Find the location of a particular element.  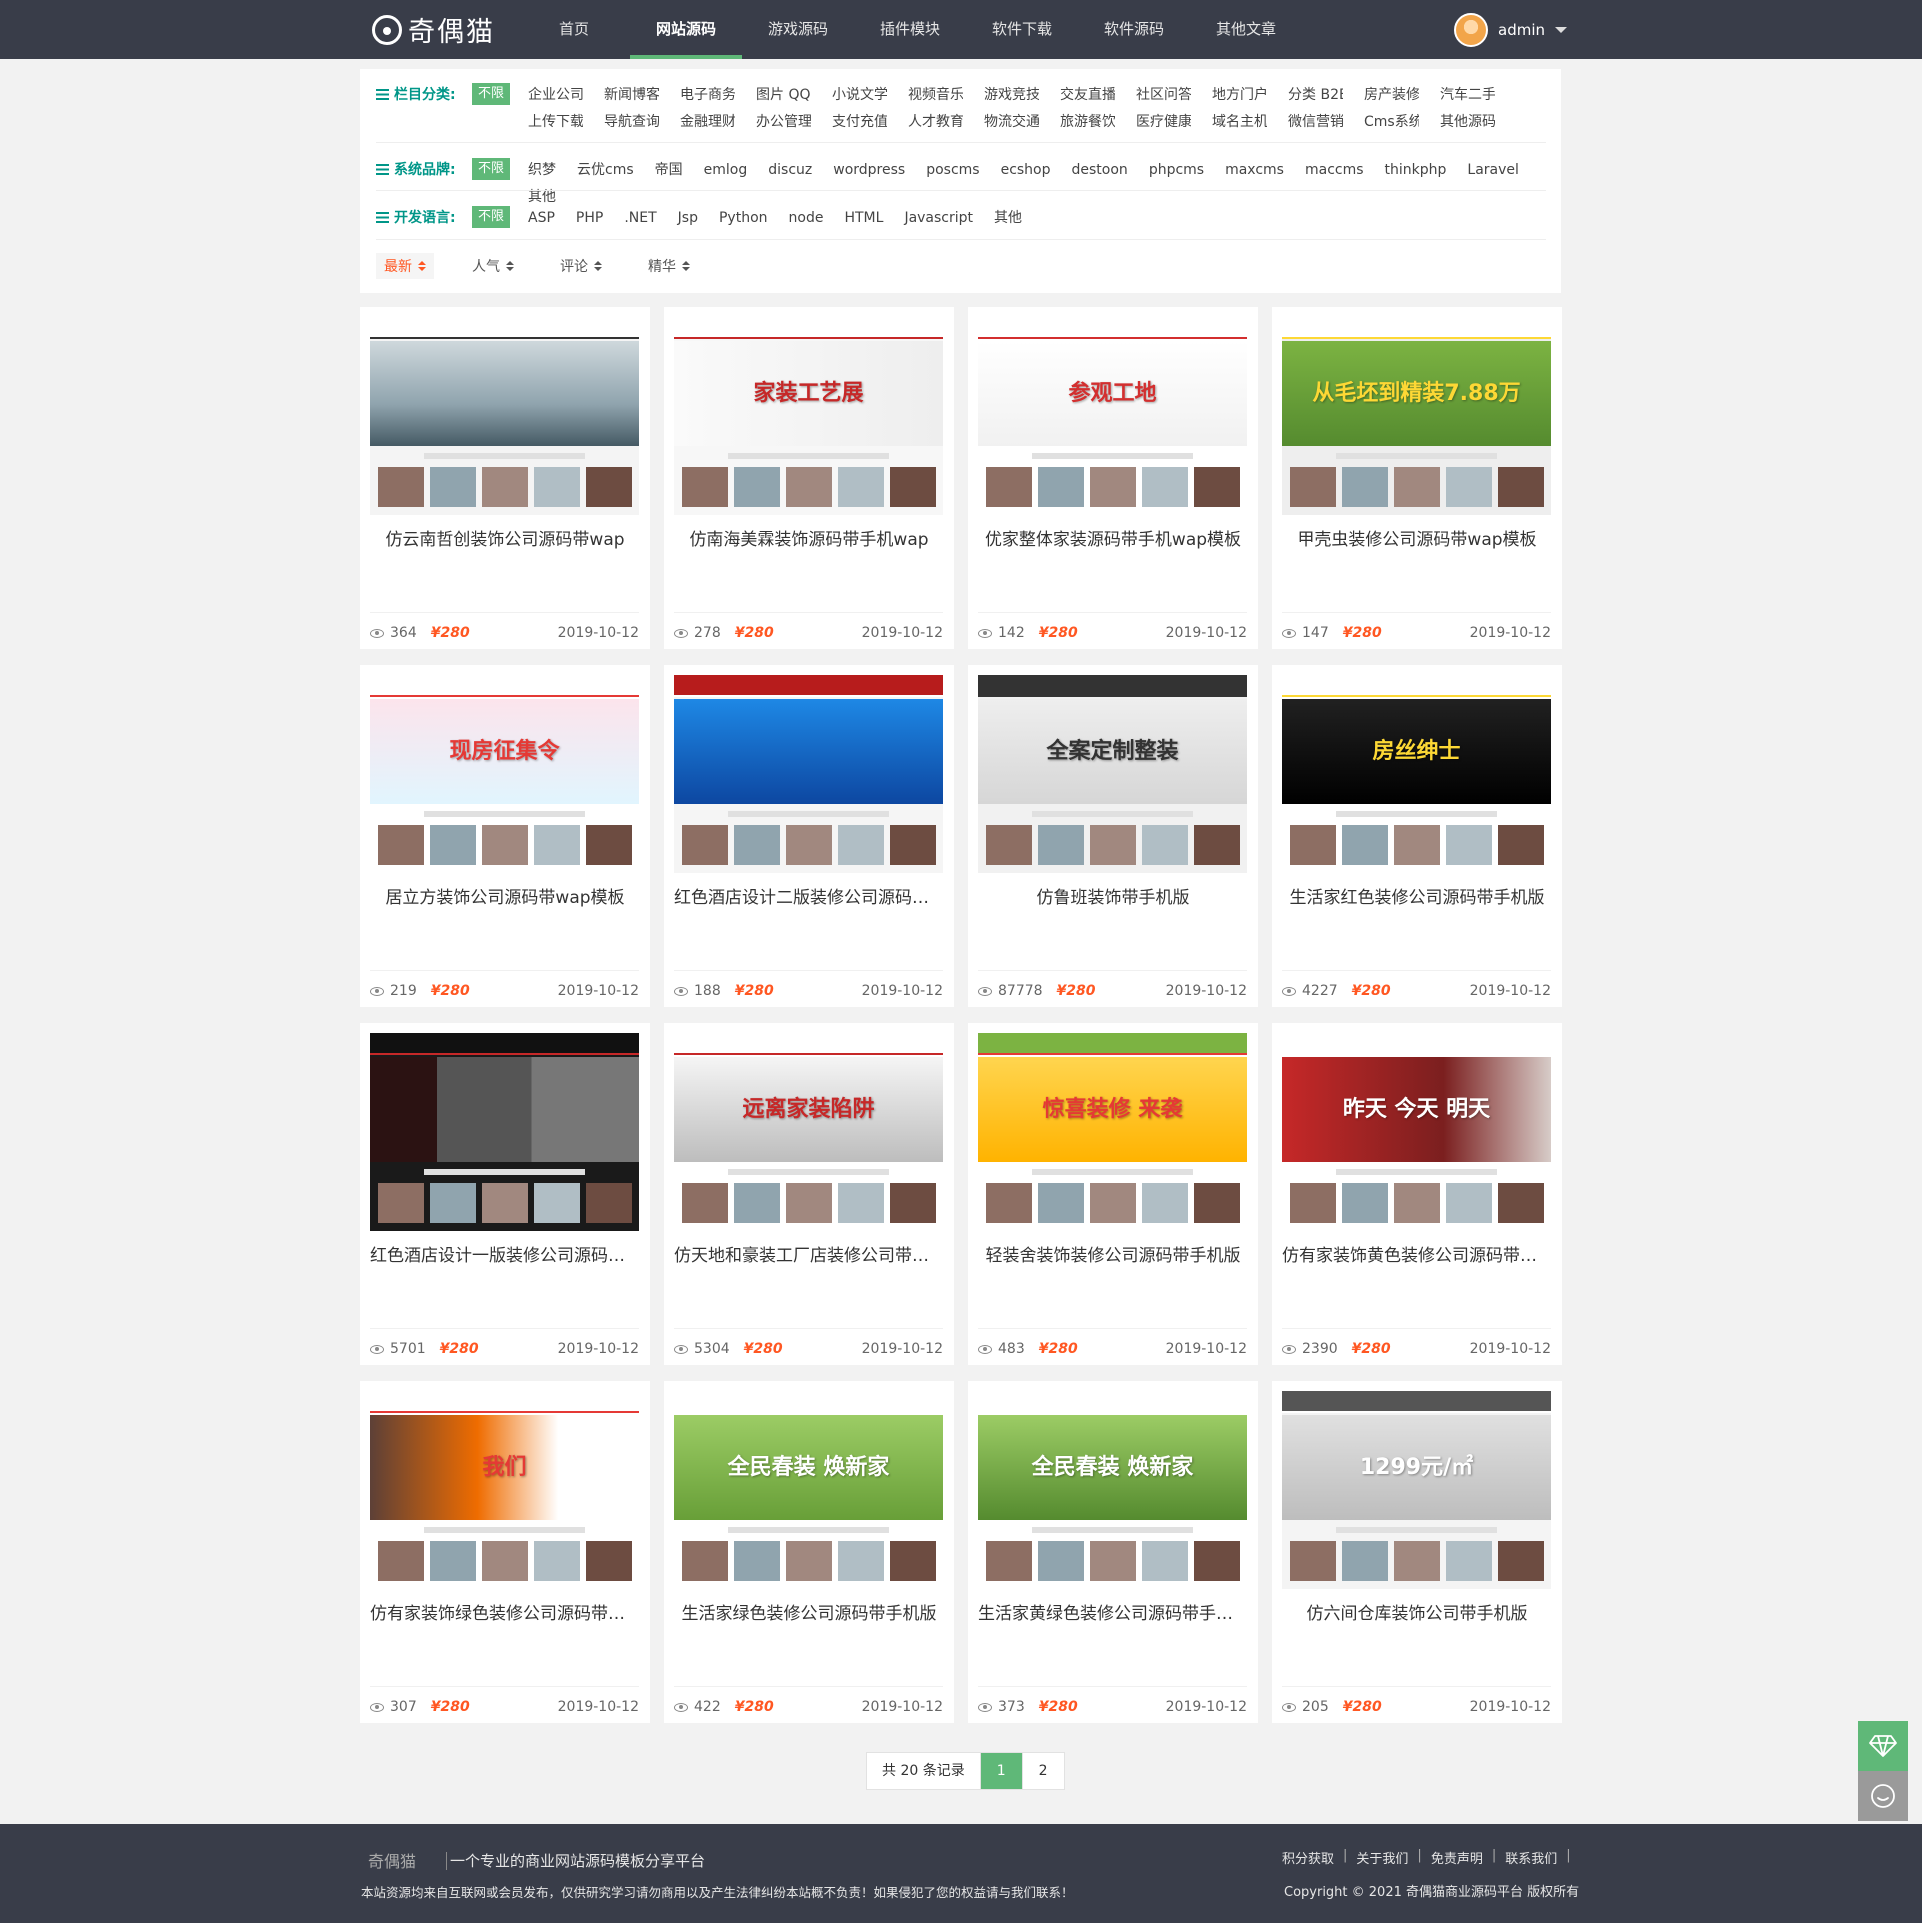

product-thumbnail: 从毛坯到精装7.88万 is located at coordinates (1416, 416).